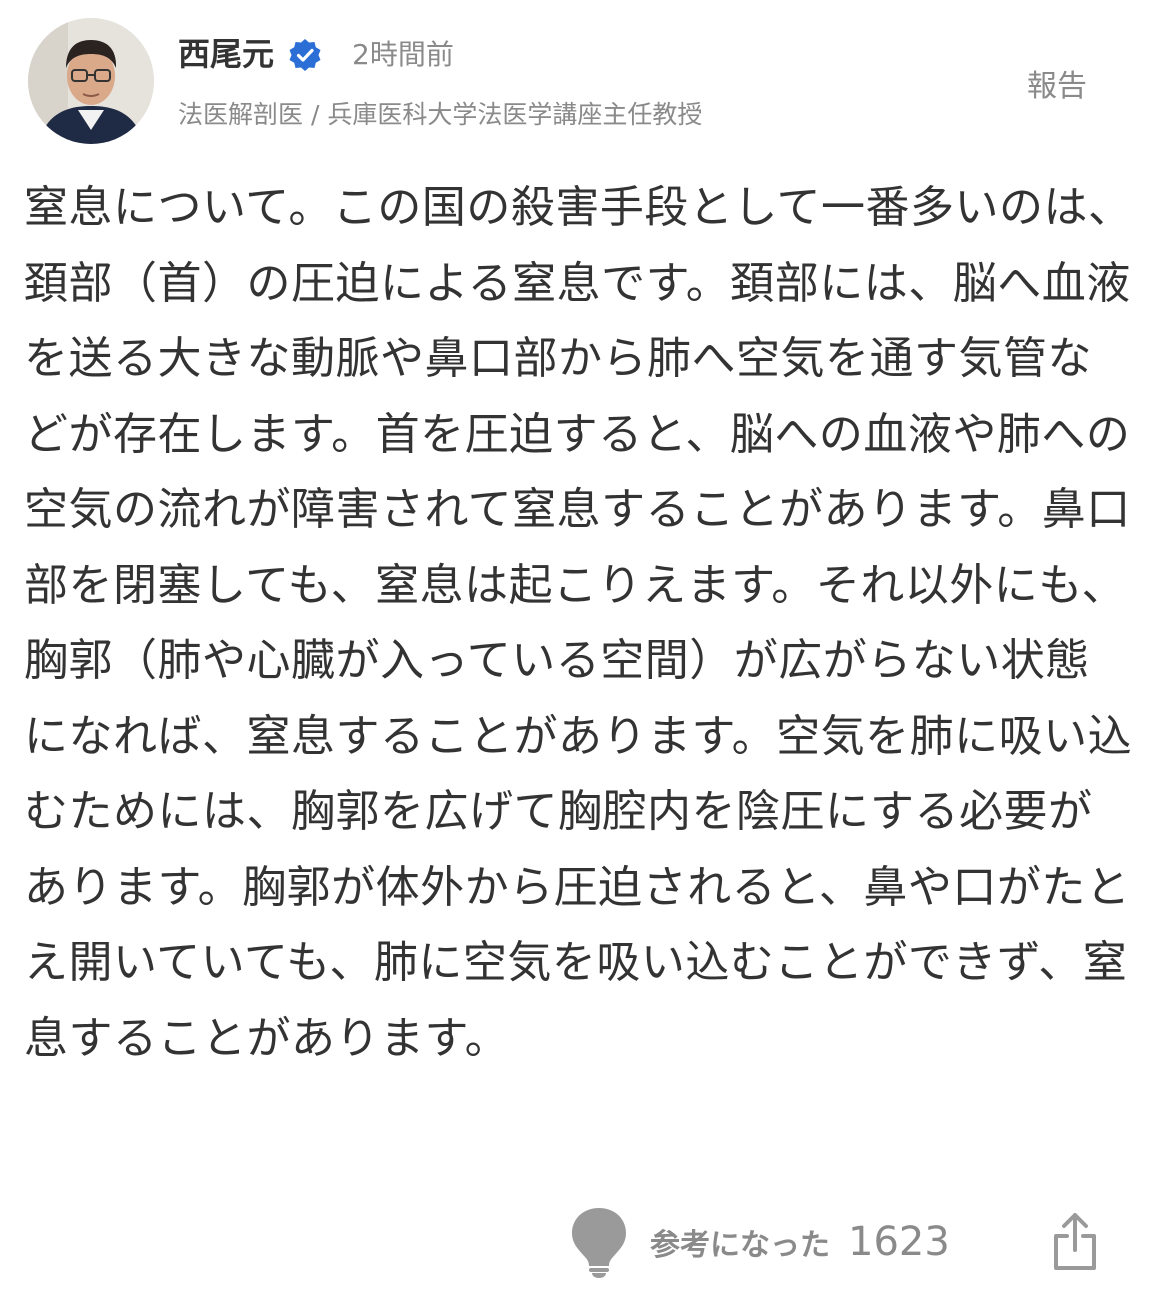  I want to click on avatar-photo, so click(91, 81).